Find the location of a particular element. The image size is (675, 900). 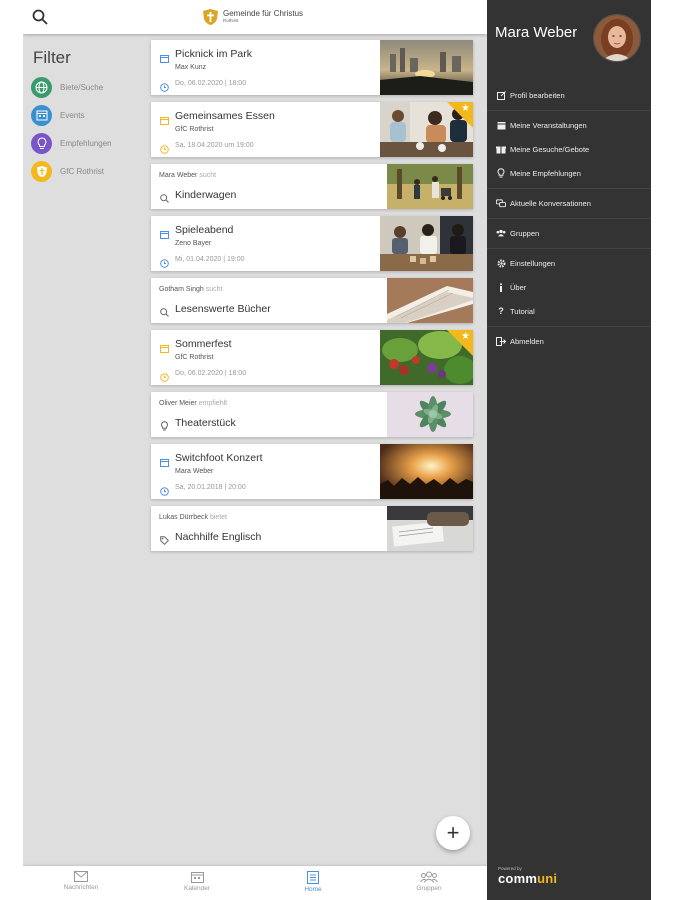

menu-item-ueber: Über is located at coordinates (511, 287).